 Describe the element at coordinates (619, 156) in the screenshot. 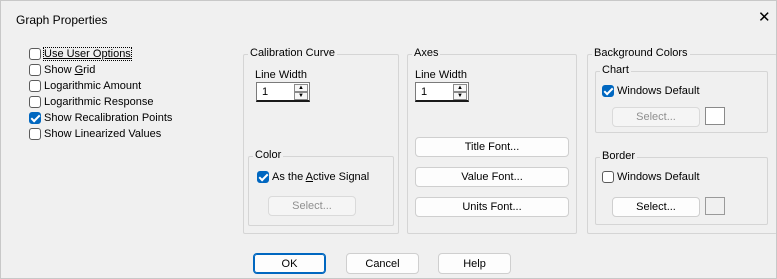

I see `border-group-title: Border` at that location.